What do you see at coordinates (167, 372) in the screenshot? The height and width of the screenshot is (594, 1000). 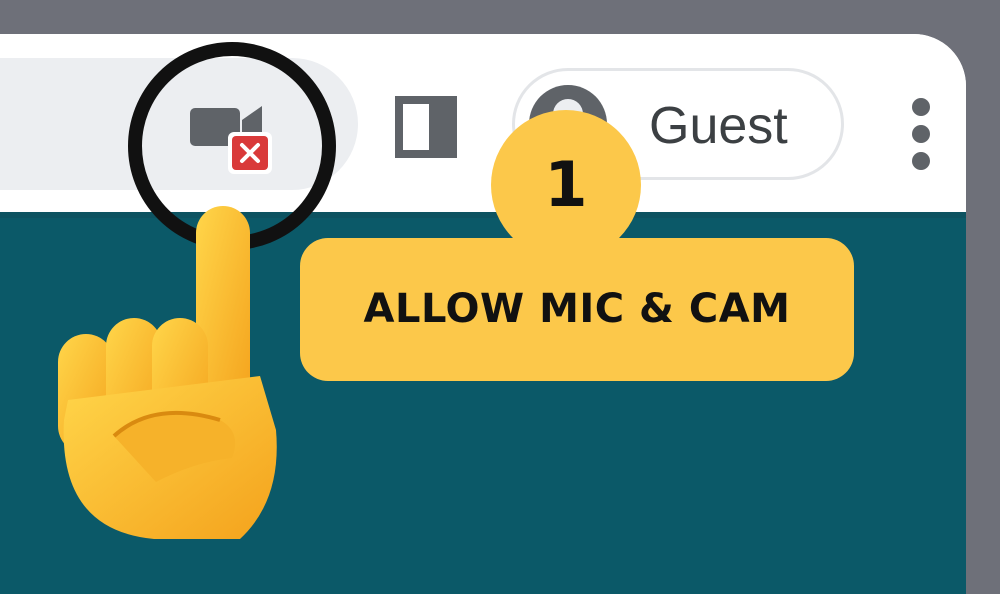 I see `pointing-hand-emoji` at bounding box center [167, 372].